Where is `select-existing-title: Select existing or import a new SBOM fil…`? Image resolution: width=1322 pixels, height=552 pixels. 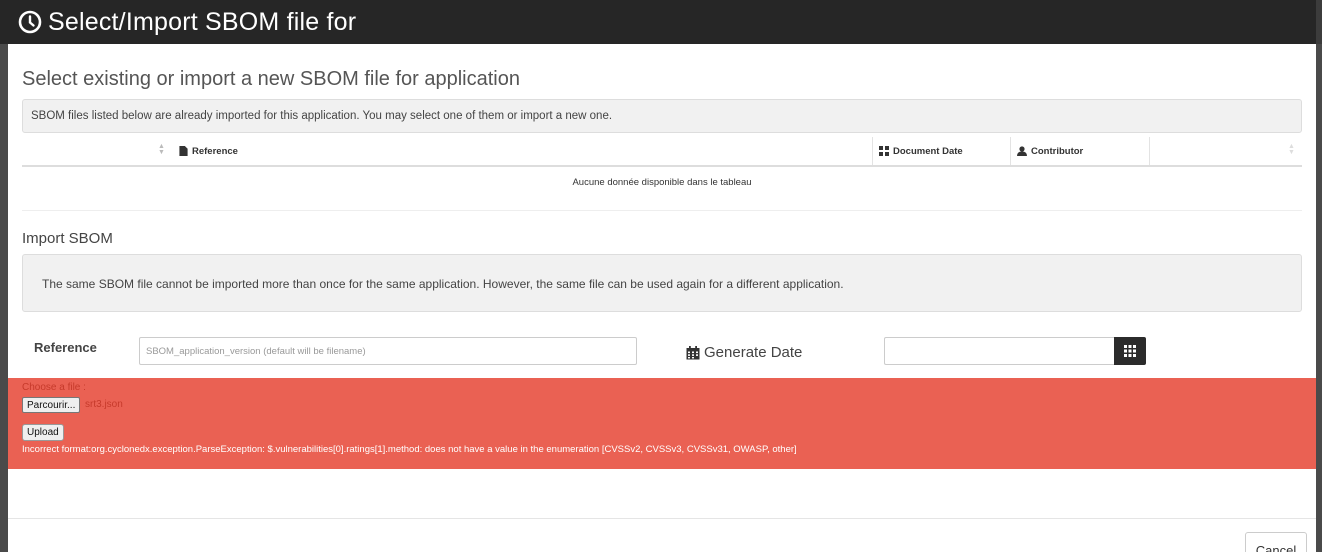
select-existing-title: Select existing or import a new SBOM fil… is located at coordinates (271, 79).